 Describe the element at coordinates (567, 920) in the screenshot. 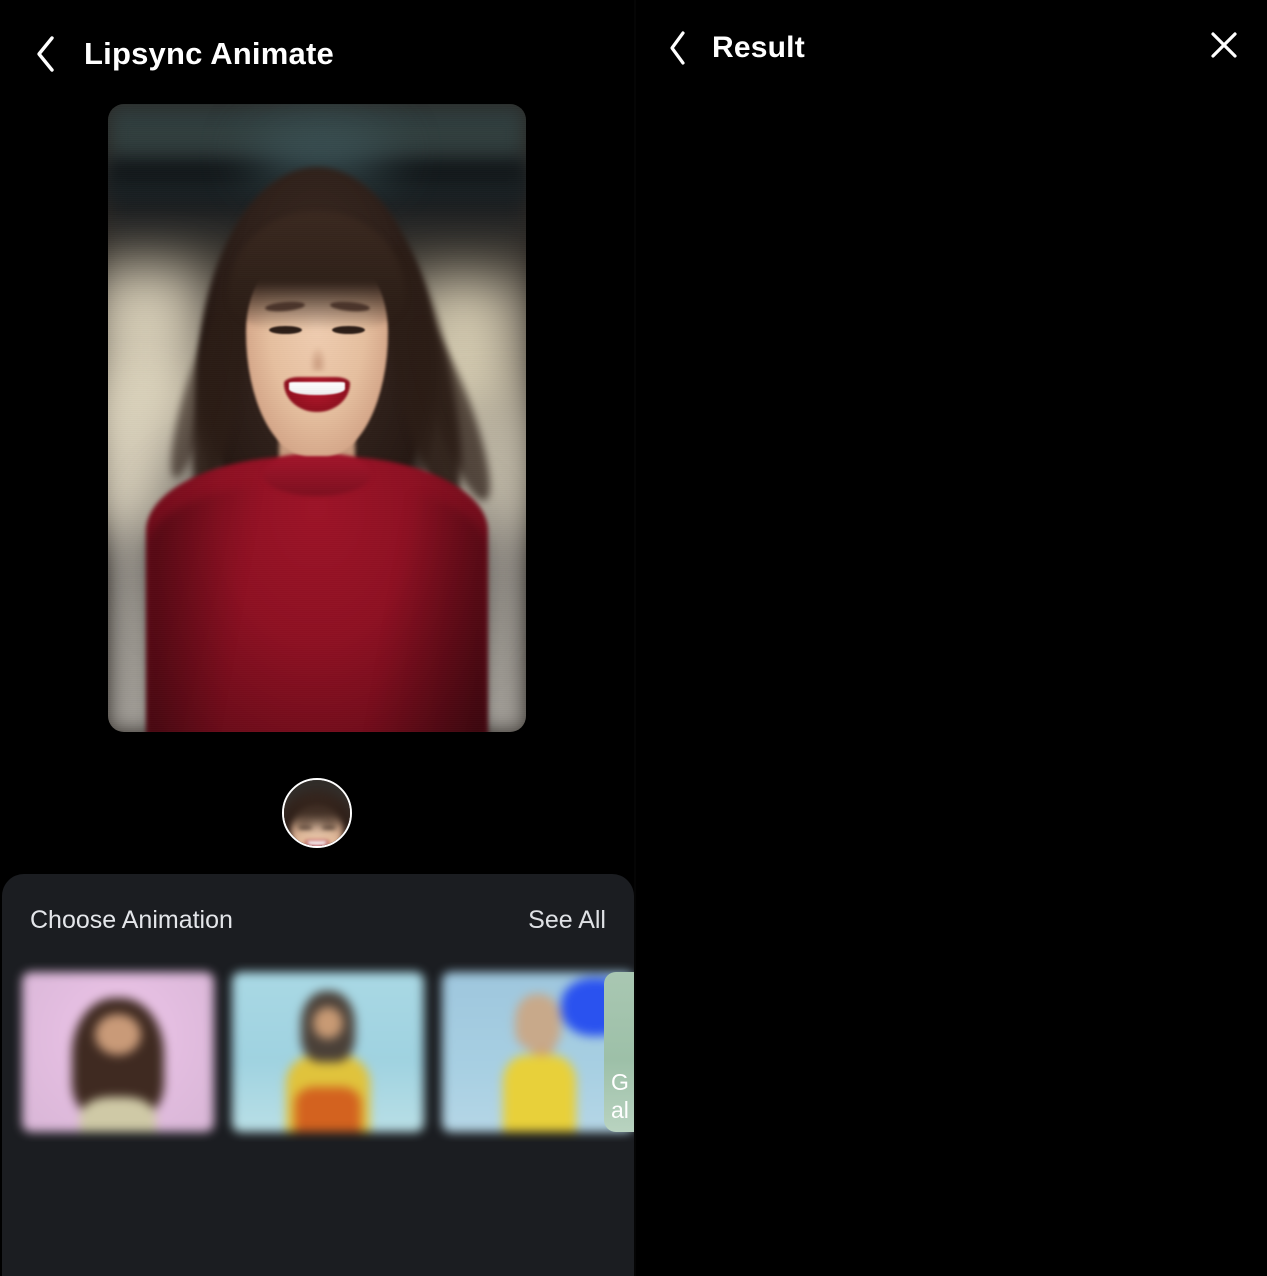

I see `see-all-link: See All` at that location.